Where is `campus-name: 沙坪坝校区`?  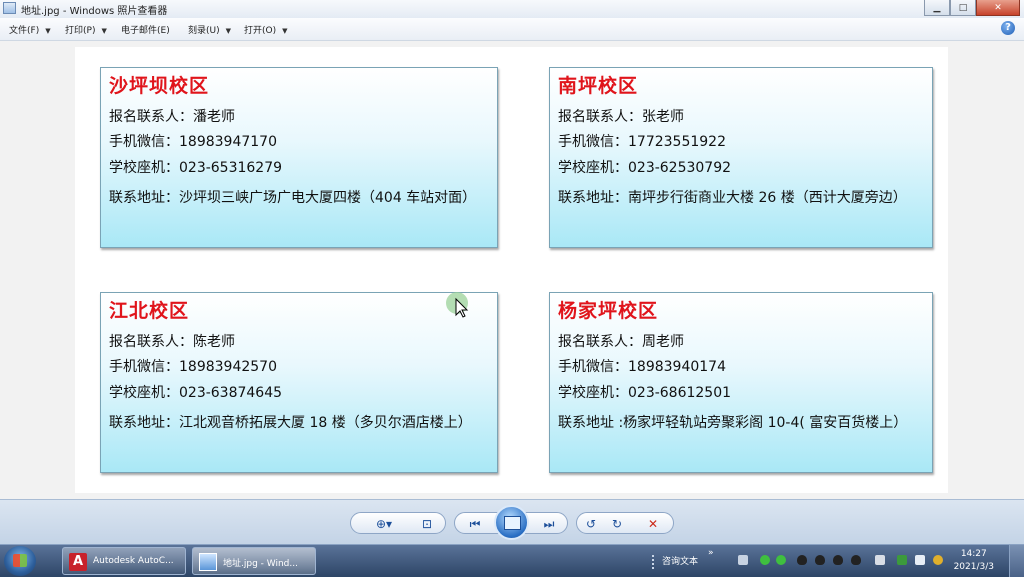 campus-name: 沙坪坝校区 is located at coordinates (159, 86).